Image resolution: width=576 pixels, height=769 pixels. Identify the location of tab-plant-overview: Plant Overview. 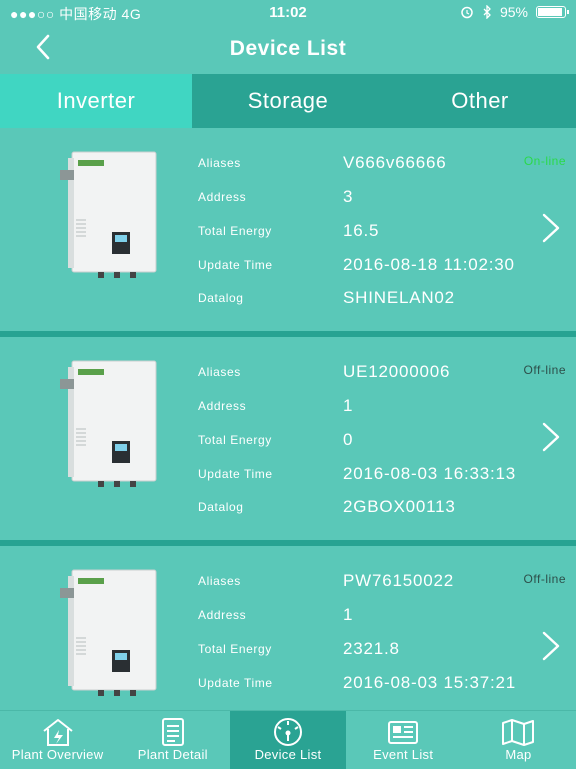
(57, 740).